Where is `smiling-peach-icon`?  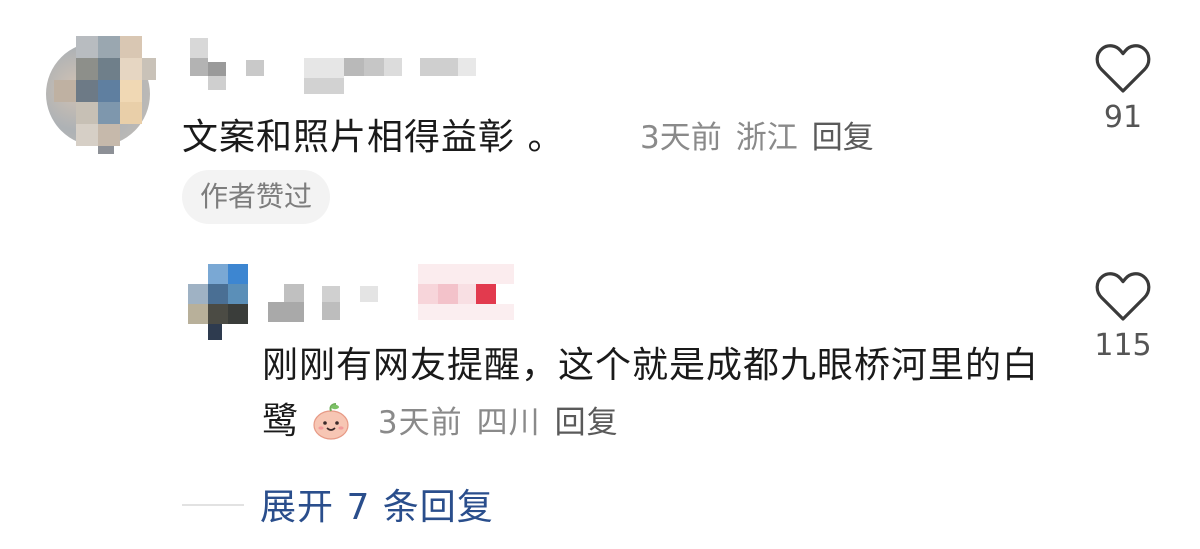 smiling-peach-icon is located at coordinates (331, 421).